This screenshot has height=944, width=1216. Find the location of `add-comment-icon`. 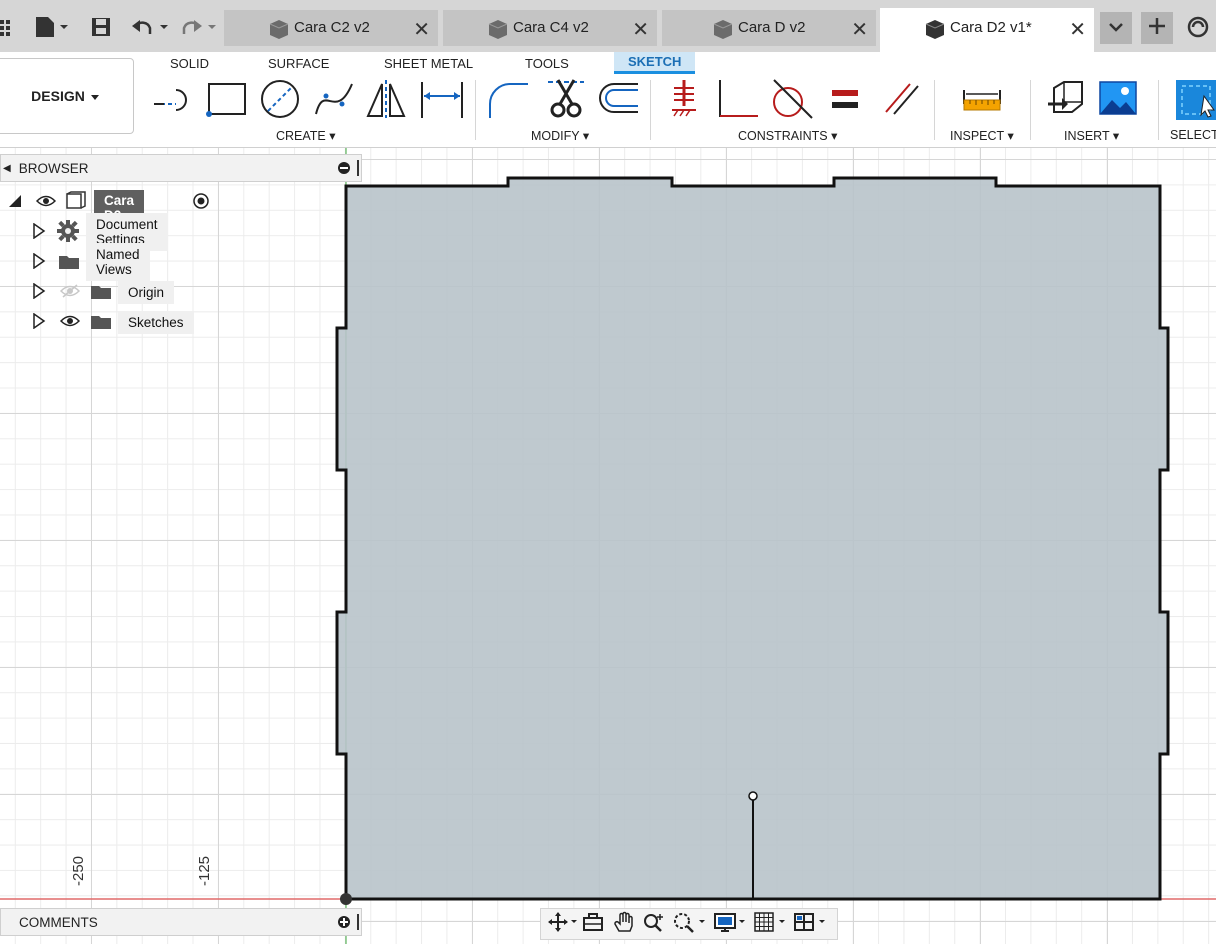

add-comment-icon is located at coordinates (344, 923).